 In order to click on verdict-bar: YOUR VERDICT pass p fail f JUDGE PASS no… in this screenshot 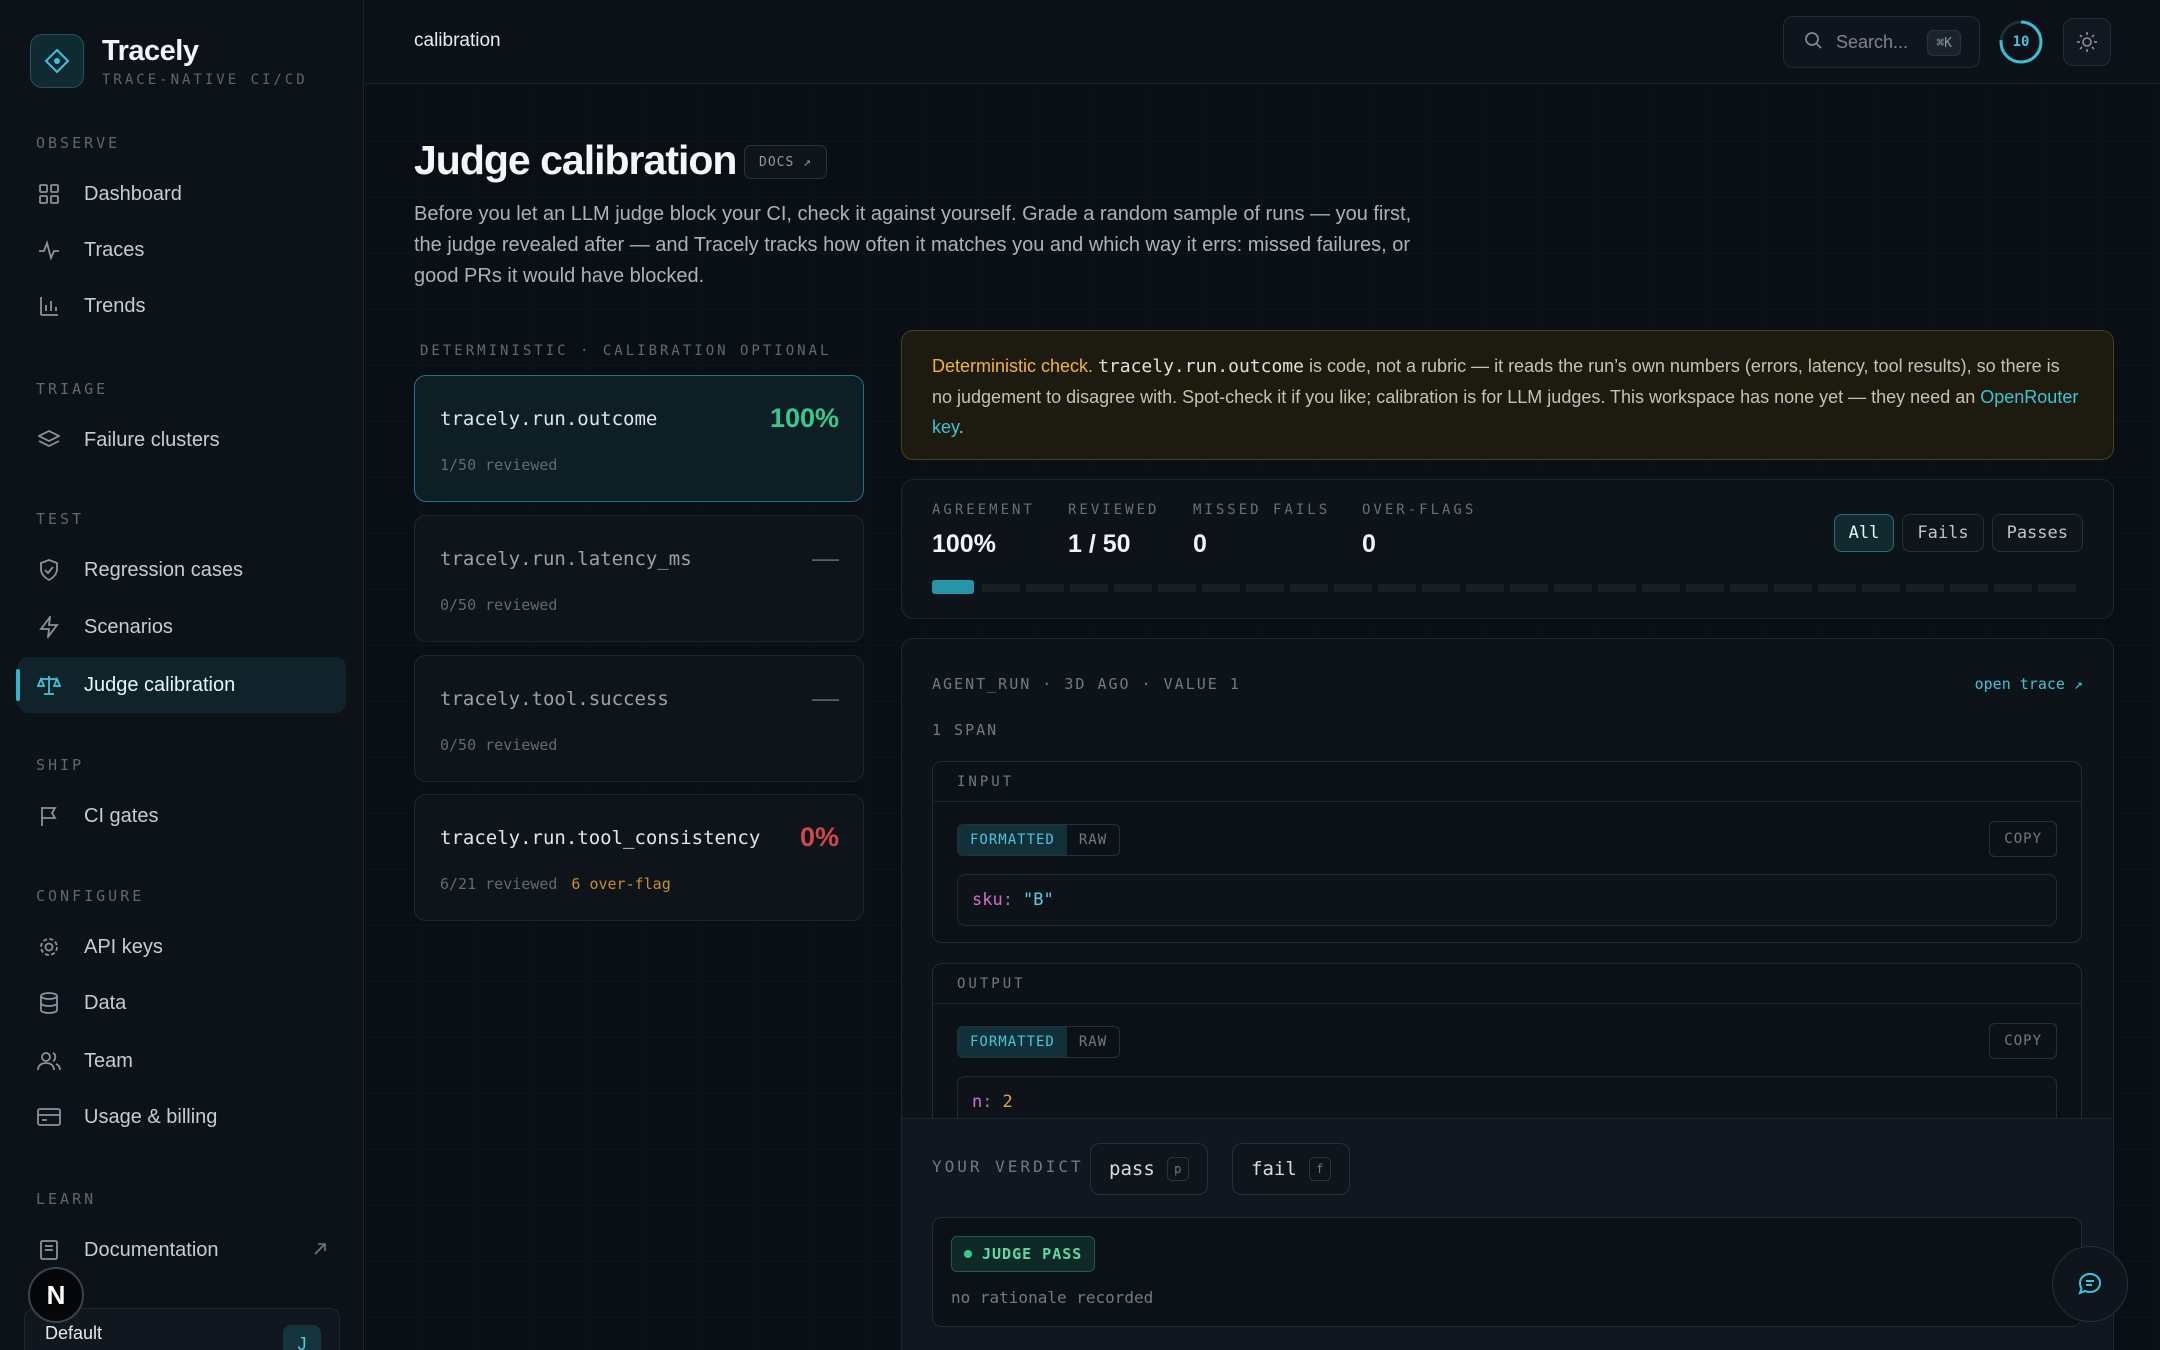, I will do `click(1507, 1234)`.